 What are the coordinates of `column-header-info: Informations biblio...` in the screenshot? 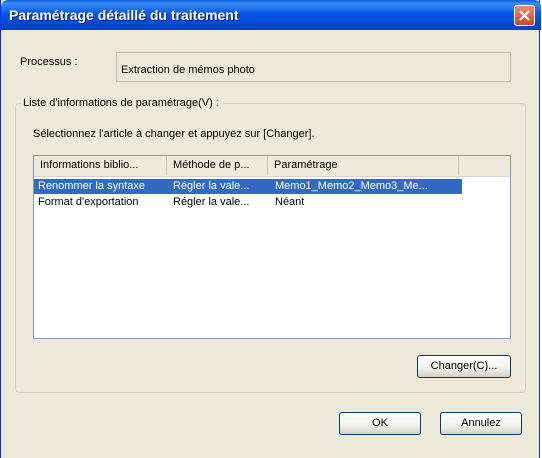 It's located at (100, 165).